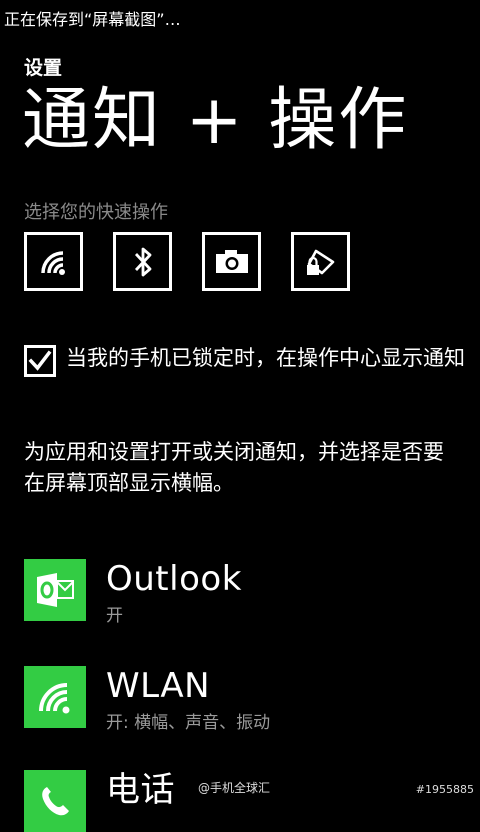 Image resolution: width=480 pixels, height=832 pixels. I want to click on lock-notification-label: 当我的手机已锁定时，在操作中心显示通知, so click(265, 358).